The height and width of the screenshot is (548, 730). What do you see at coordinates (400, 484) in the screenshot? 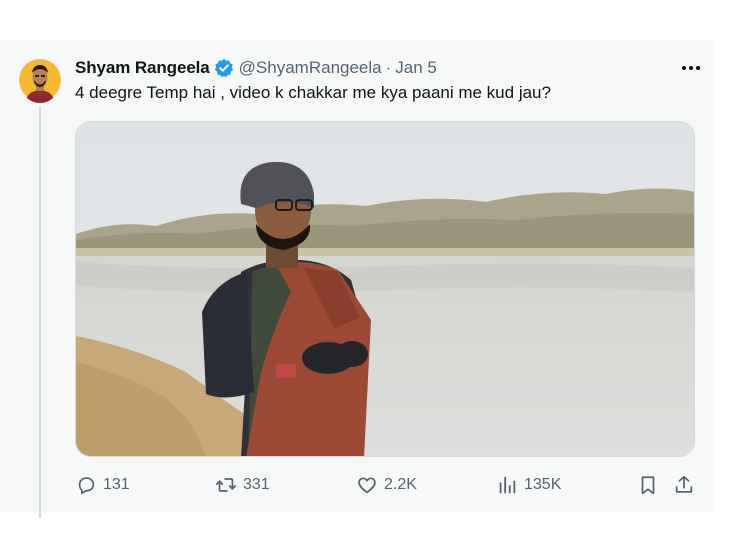
I see `like-count: 2.2K` at bounding box center [400, 484].